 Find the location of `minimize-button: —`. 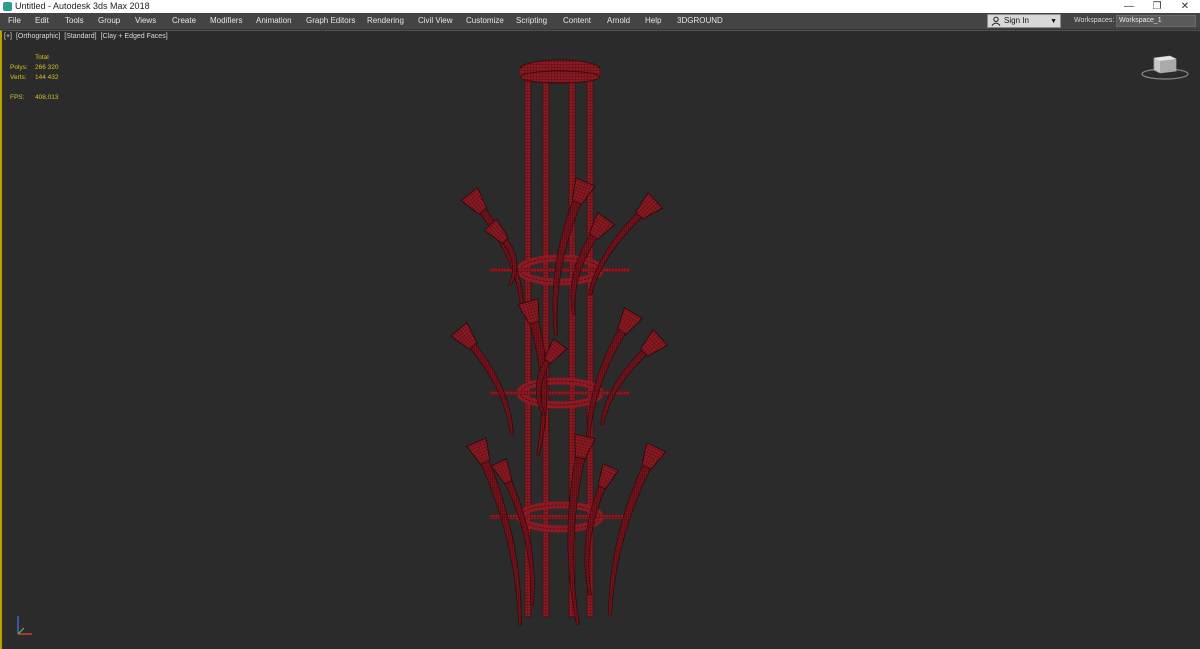

minimize-button: — is located at coordinates (1129, 6).